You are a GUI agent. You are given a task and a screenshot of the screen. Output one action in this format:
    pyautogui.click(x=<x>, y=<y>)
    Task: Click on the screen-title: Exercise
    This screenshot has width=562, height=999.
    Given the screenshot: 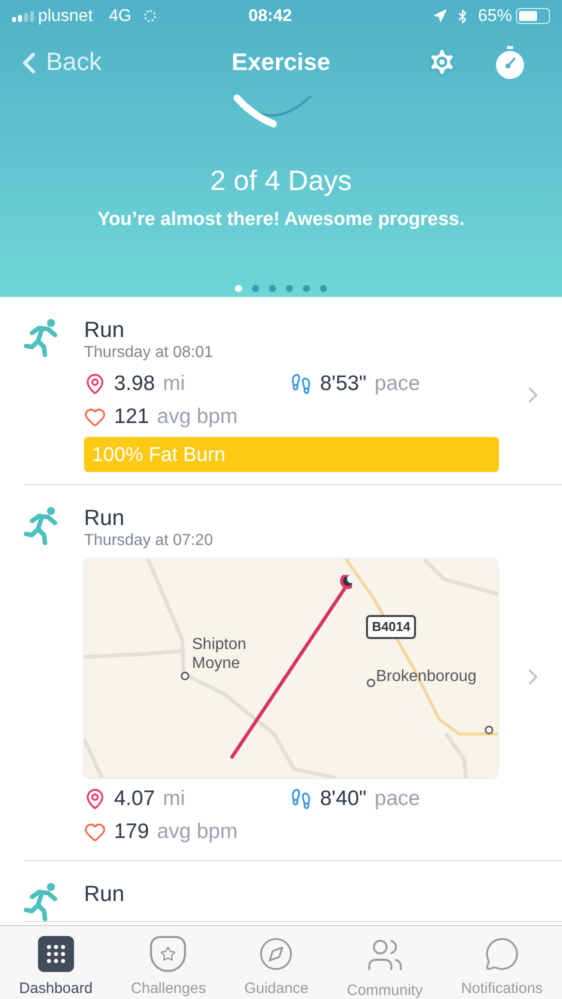 What is the action you would take?
    pyautogui.click(x=281, y=63)
    